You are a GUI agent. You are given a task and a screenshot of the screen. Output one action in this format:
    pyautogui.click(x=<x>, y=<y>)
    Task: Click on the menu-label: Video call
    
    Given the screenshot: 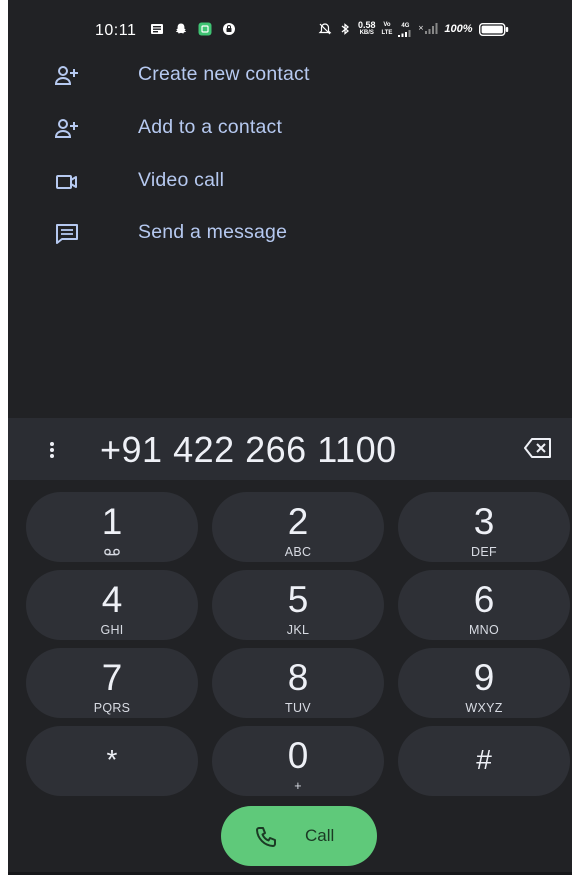 What is the action you would take?
    pyautogui.click(x=181, y=180)
    